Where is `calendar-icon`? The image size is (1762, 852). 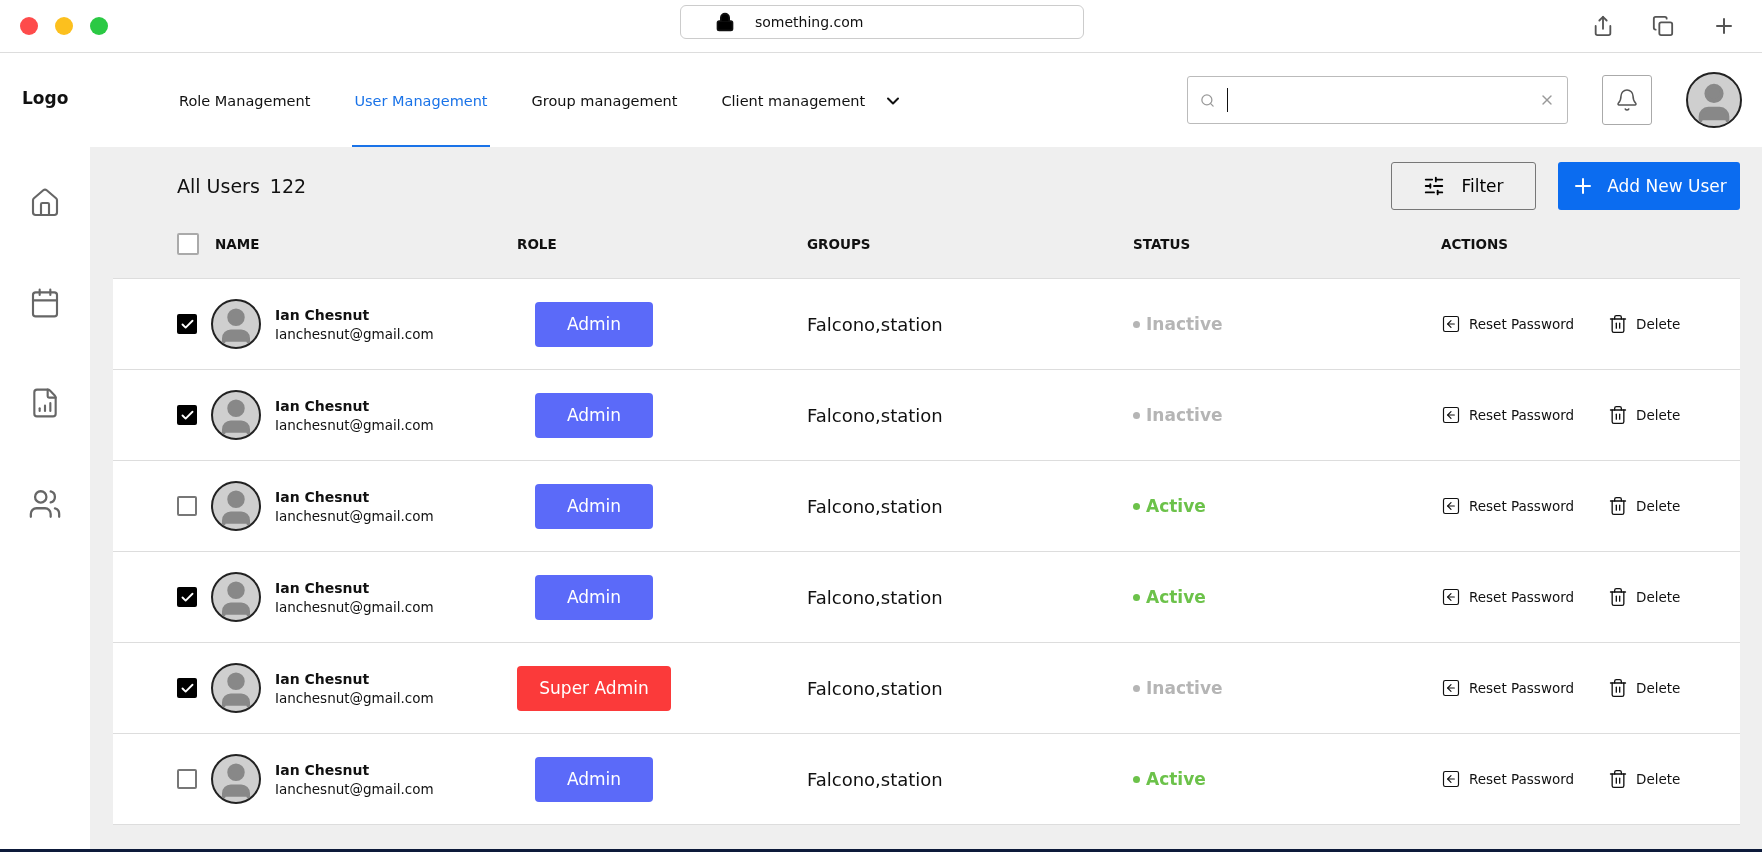
calendar-icon is located at coordinates (45, 303).